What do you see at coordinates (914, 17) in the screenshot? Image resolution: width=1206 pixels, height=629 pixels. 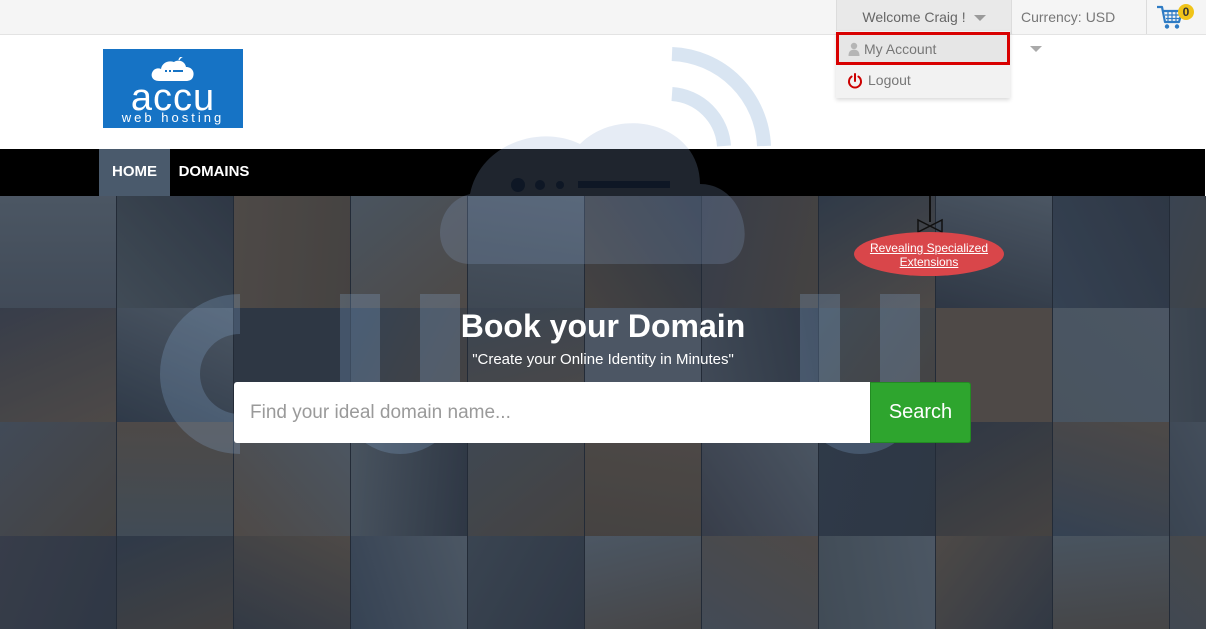 I see `welcome-text: Welcome Craig !` at bounding box center [914, 17].